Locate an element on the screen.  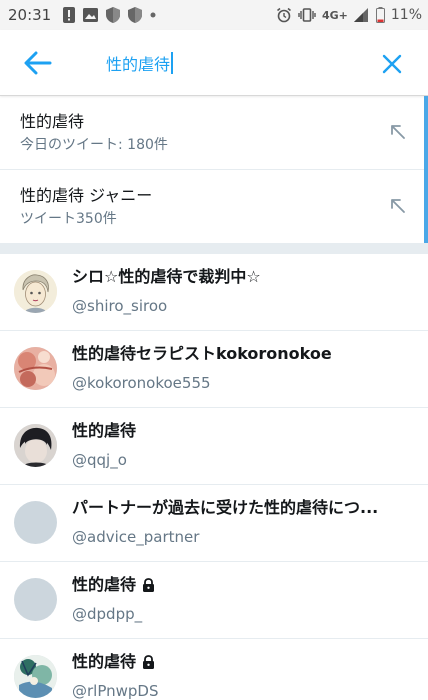
battery-icon is located at coordinates (380, 15).